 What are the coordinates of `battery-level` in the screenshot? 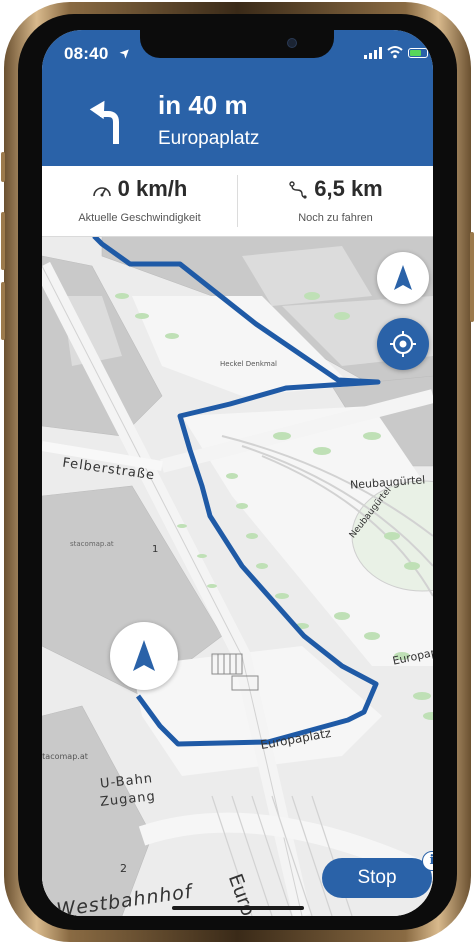 It's located at (415, 53).